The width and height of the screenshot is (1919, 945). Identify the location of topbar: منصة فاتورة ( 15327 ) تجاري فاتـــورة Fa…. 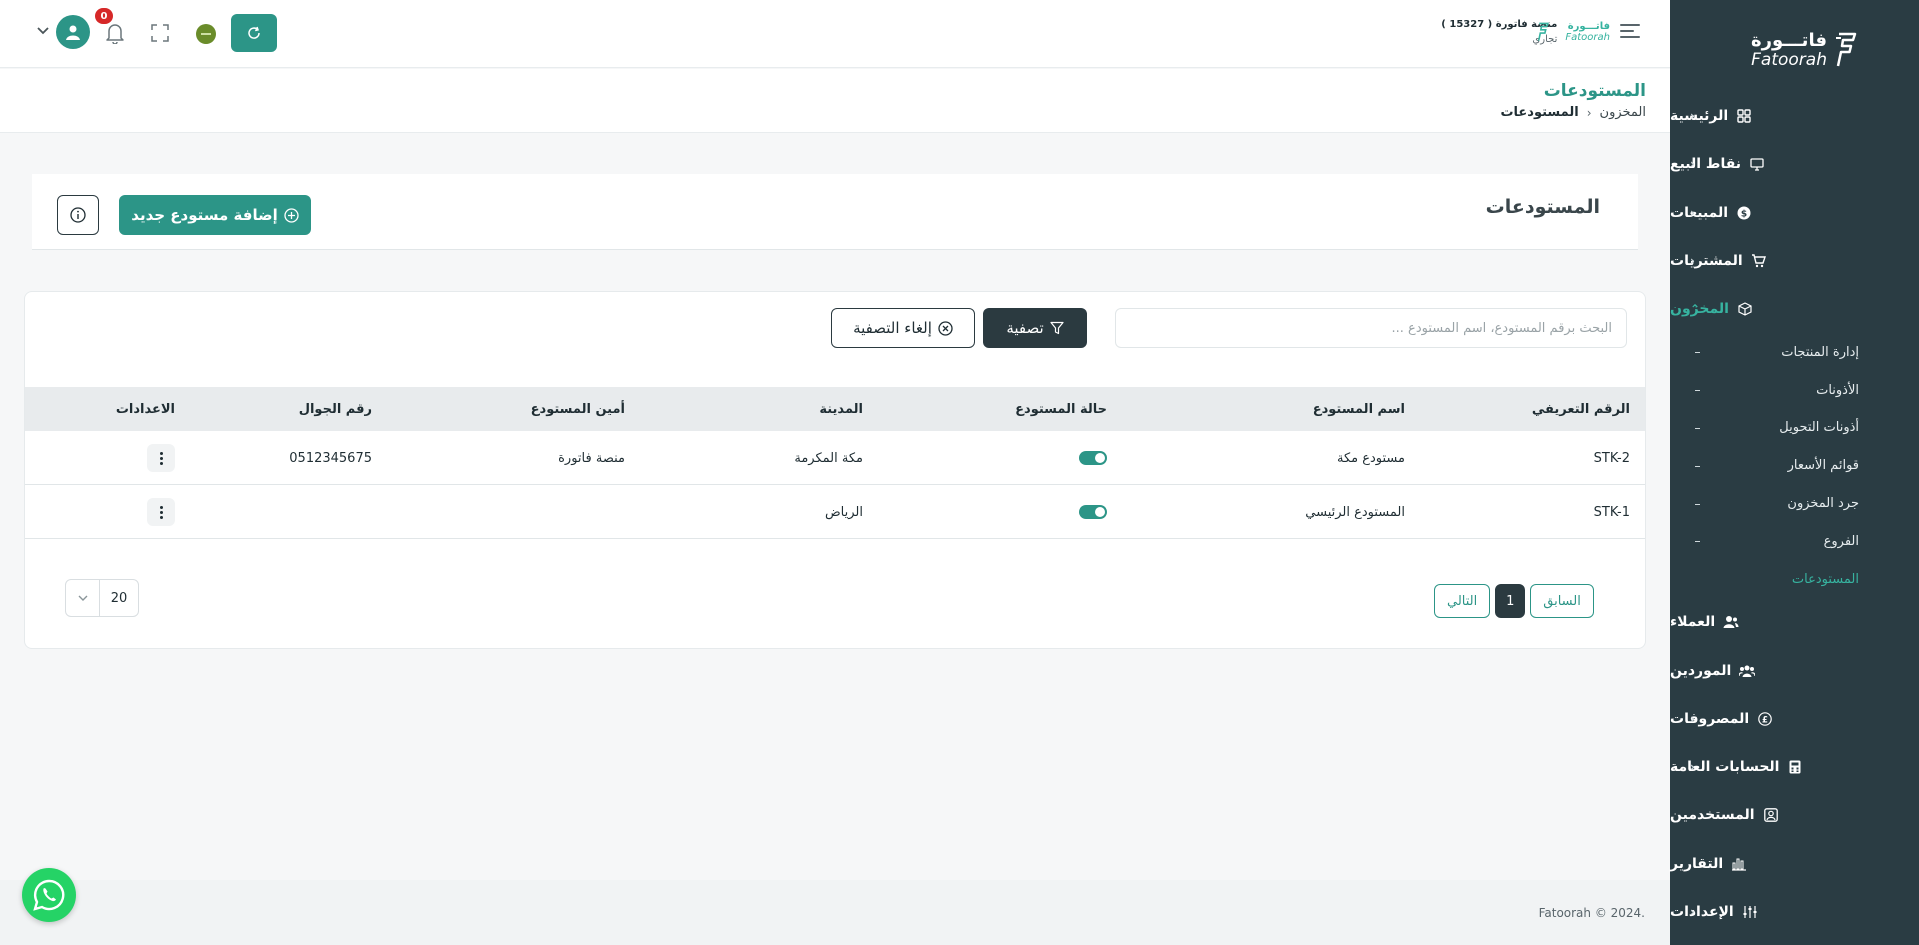
(835, 34).